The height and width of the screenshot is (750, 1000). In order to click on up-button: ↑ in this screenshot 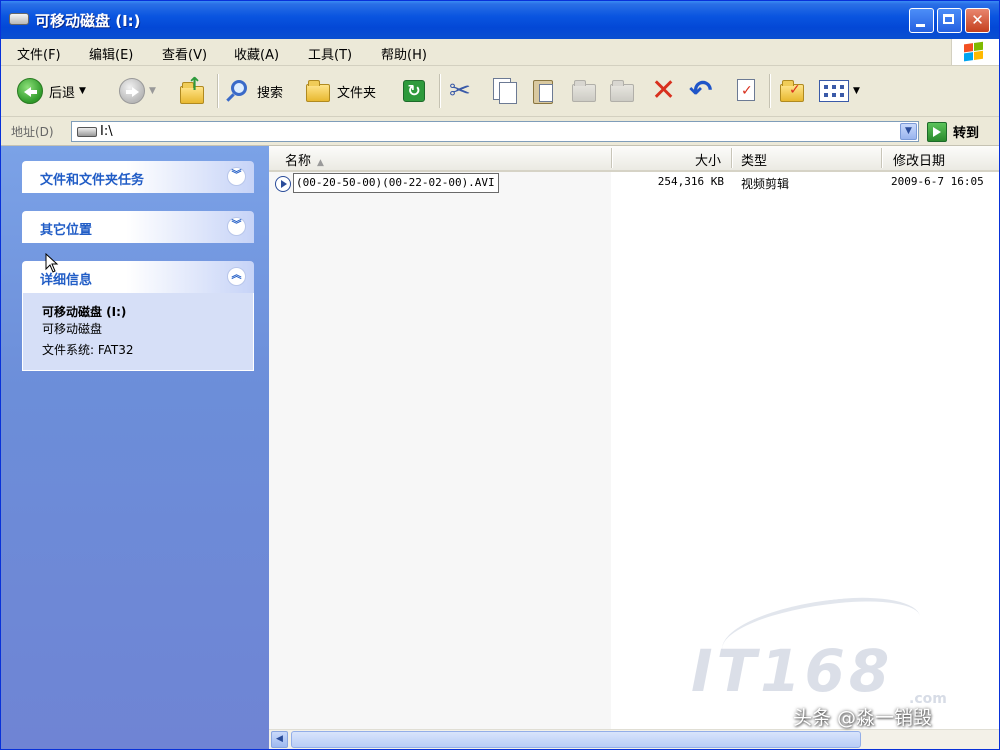, I will do `click(192, 91)`.